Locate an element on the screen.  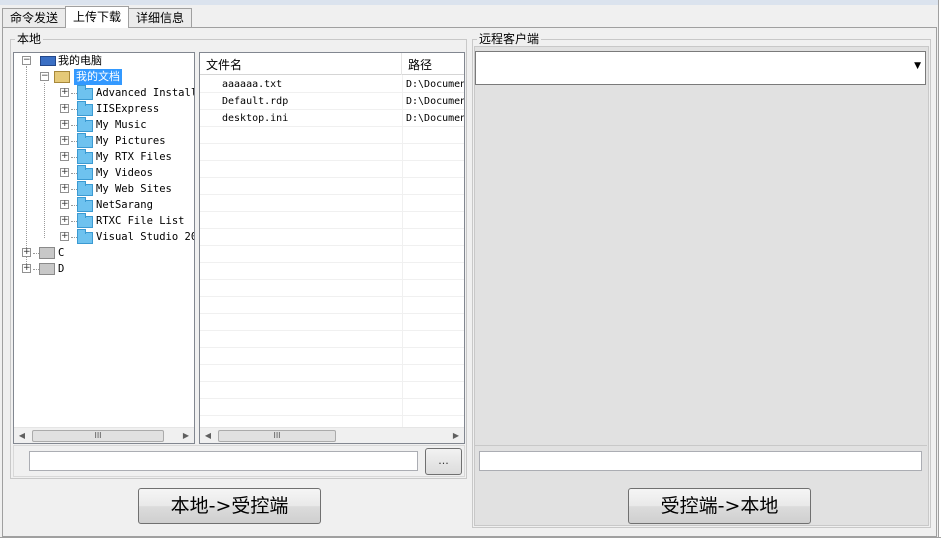
column-header-filename: 文件名 is located at coordinates (301, 64).